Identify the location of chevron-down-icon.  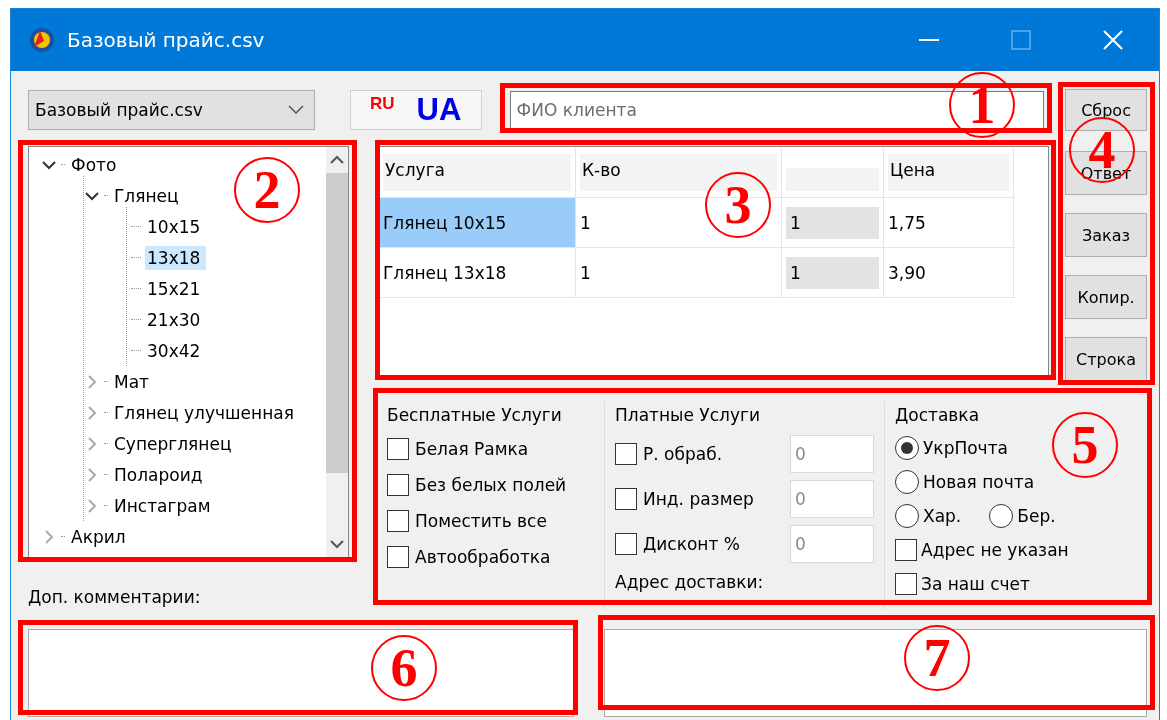
(295, 110).